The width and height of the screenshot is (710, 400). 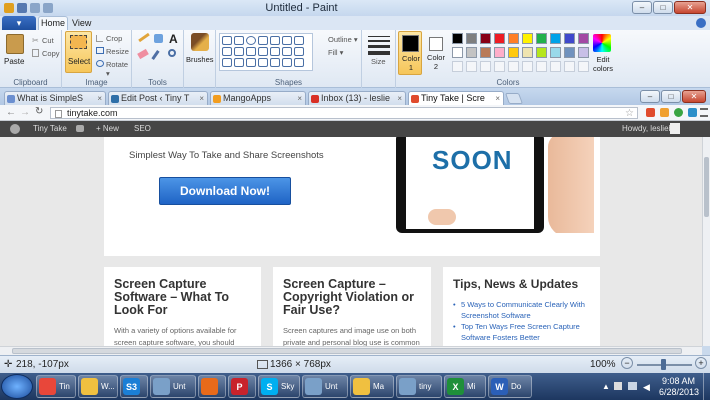 What do you see at coordinates (239, 40) in the screenshot?
I see `curve-shape-icon` at bounding box center [239, 40].